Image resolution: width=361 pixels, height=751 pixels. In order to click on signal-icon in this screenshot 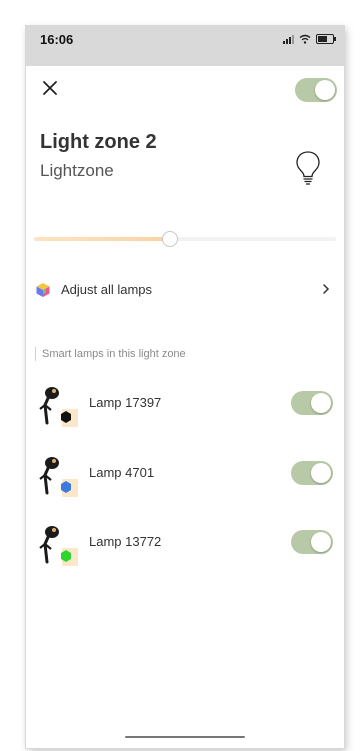, I will do `click(288, 39)`.